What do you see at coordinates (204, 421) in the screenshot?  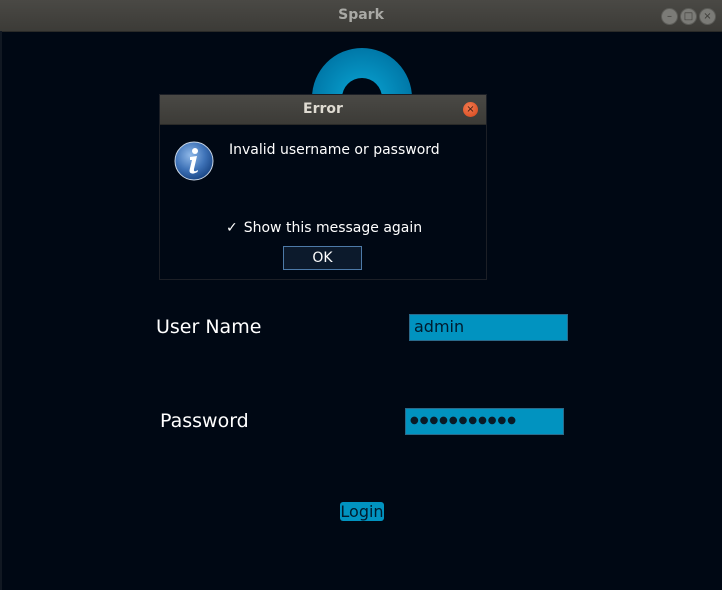 I see `password-label: Password` at bounding box center [204, 421].